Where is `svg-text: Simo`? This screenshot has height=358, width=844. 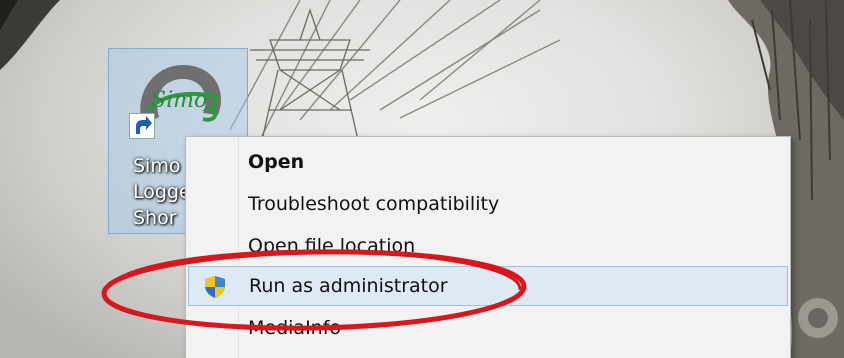
svg-text: Simo is located at coordinates (179, 100).